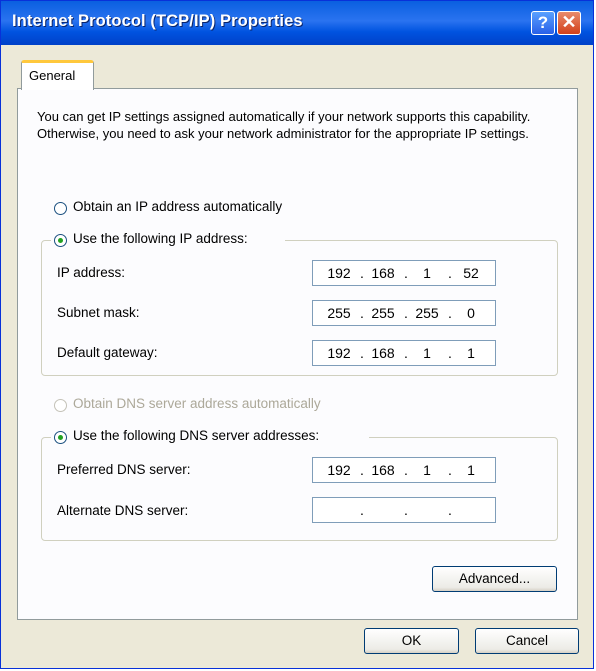 The width and height of the screenshot is (596, 671). I want to click on preferred-dns-field: 192 . 168 . 1 . 1, so click(404, 470).